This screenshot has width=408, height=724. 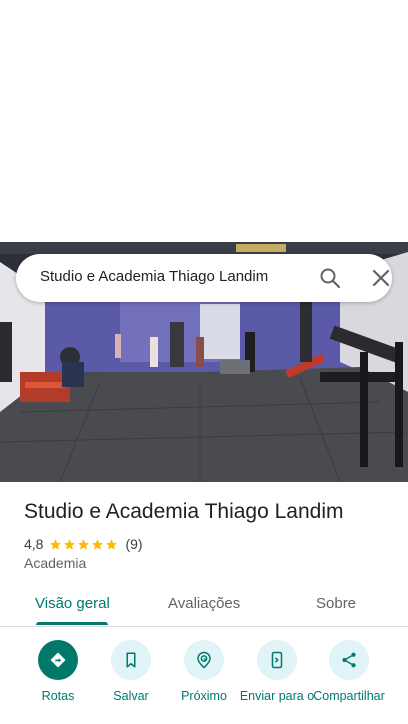 I want to click on bookmark-icon, so click(x=131, y=660).